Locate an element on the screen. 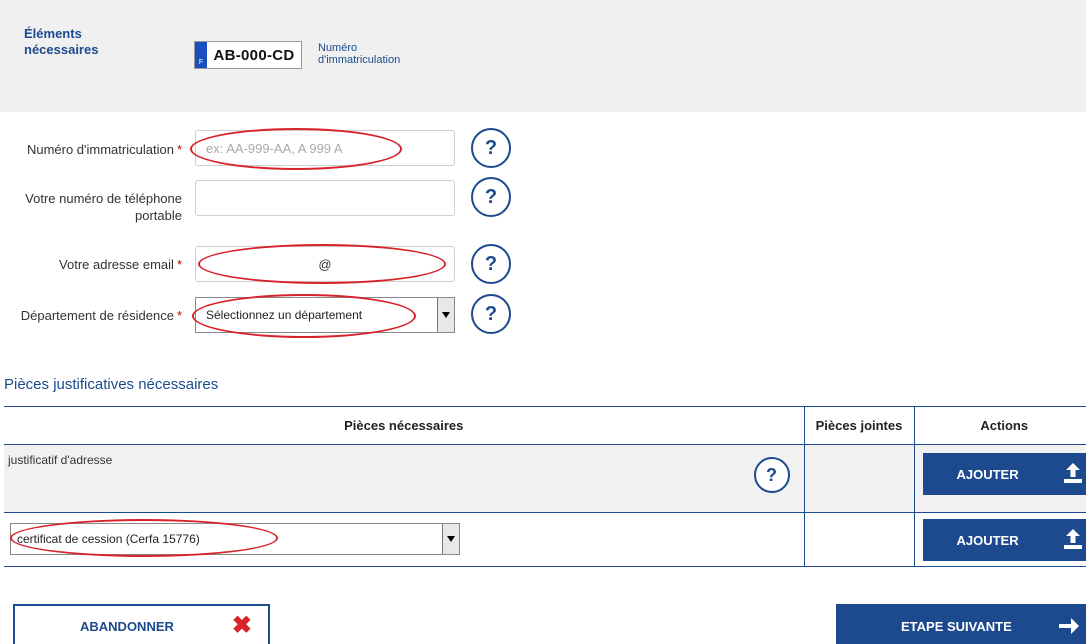 This screenshot has height=644, width=1086. departement-help-icon: ? is located at coordinates (491, 314).